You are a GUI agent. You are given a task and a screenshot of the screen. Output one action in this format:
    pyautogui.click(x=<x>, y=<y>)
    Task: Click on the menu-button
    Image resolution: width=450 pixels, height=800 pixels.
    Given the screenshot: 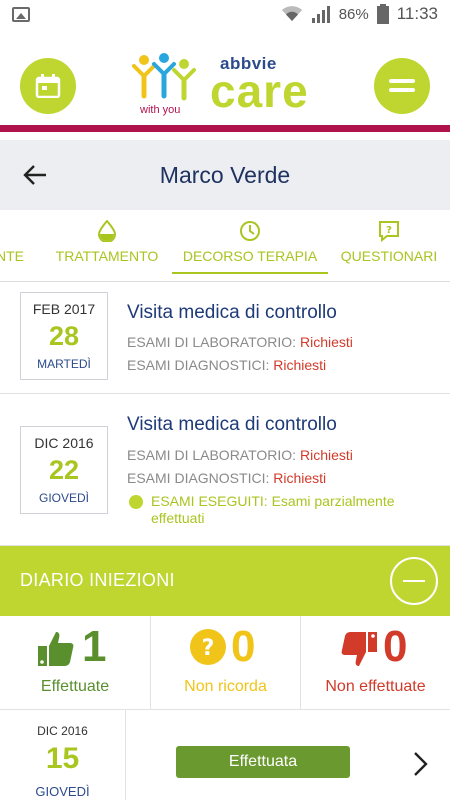 What is the action you would take?
    pyautogui.click(x=402, y=86)
    